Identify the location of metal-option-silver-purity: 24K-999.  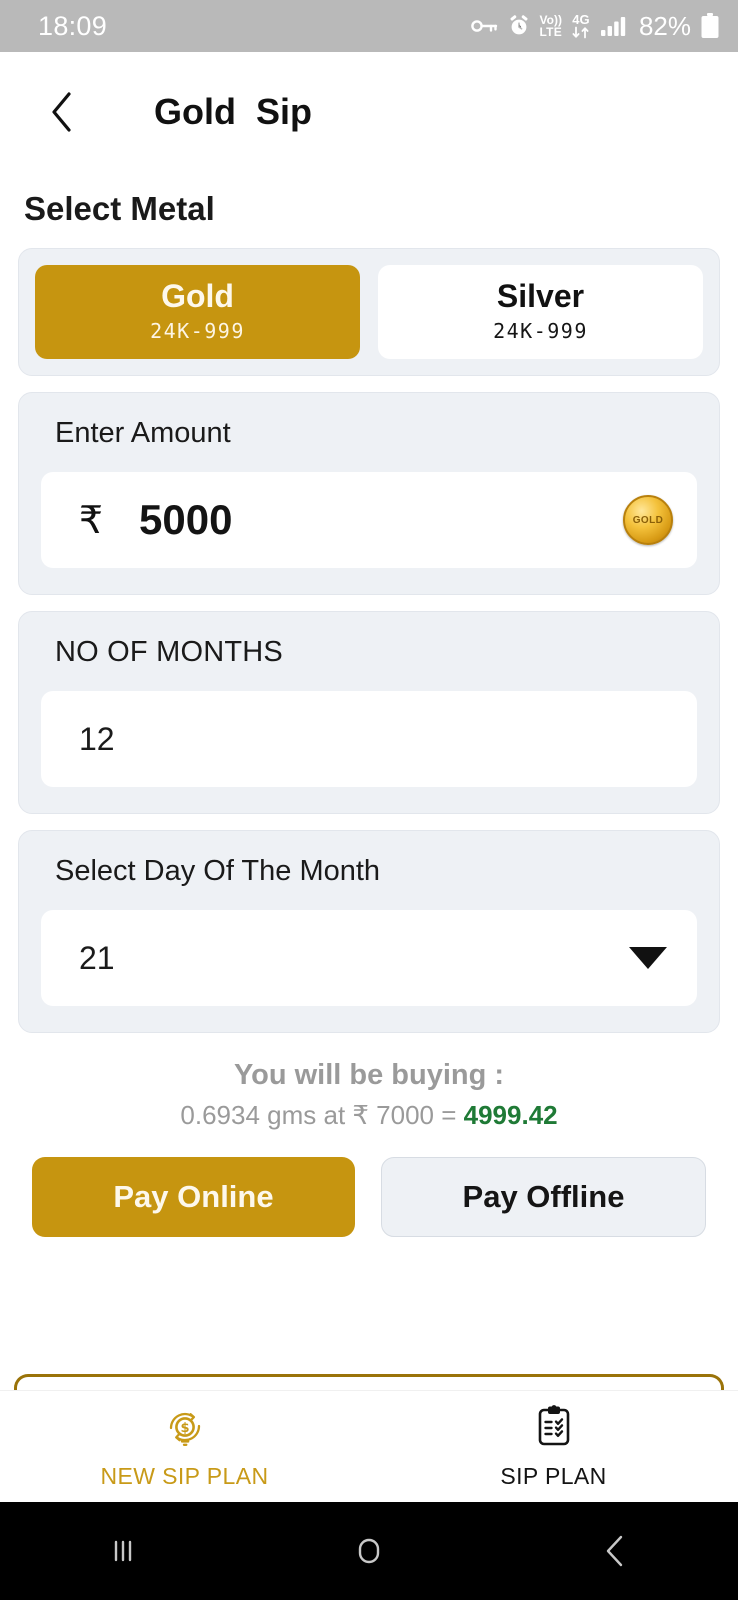
(540, 331).